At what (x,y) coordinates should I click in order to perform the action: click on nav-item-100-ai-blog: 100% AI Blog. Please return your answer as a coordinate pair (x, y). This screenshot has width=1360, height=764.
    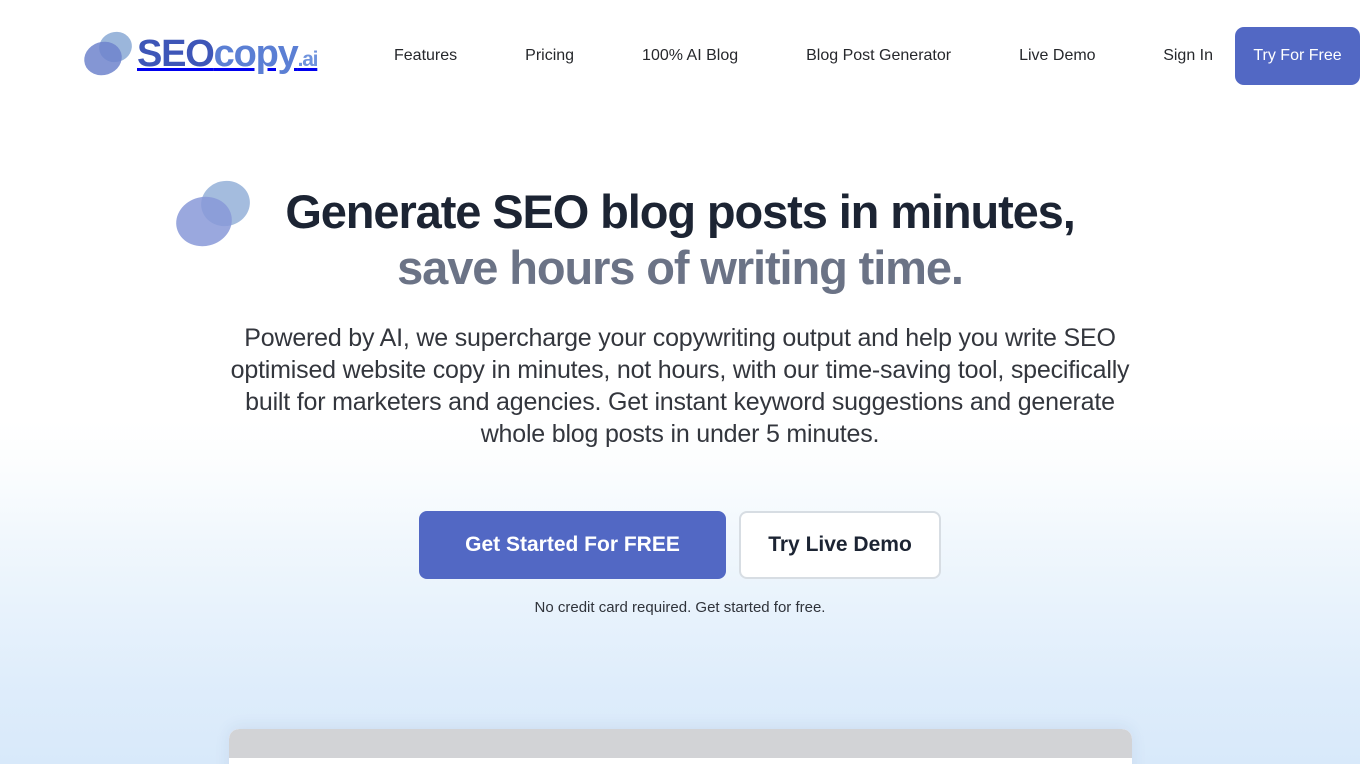
    Looking at the image, I should click on (690, 56).